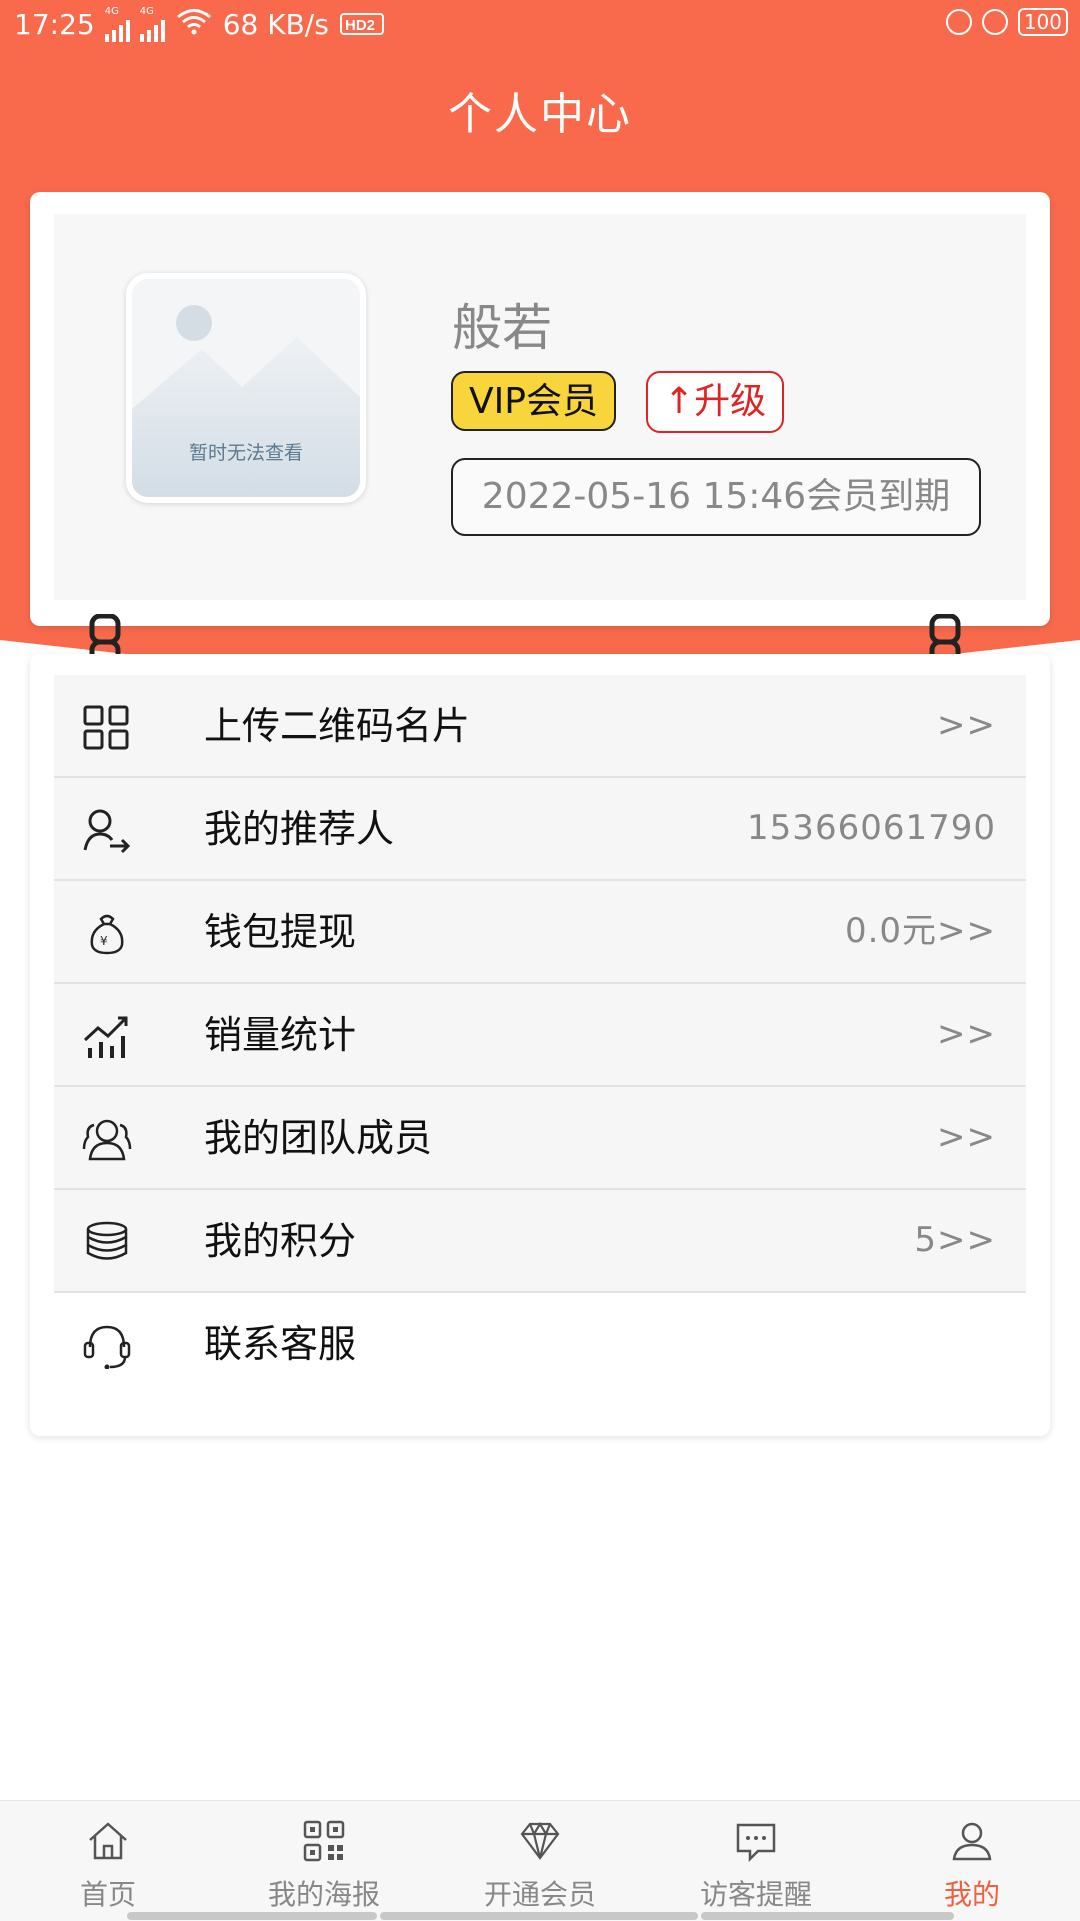 The height and width of the screenshot is (1921, 1080). What do you see at coordinates (108, 1841) in the screenshot?
I see `home-icon` at bounding box center [108, 1841].